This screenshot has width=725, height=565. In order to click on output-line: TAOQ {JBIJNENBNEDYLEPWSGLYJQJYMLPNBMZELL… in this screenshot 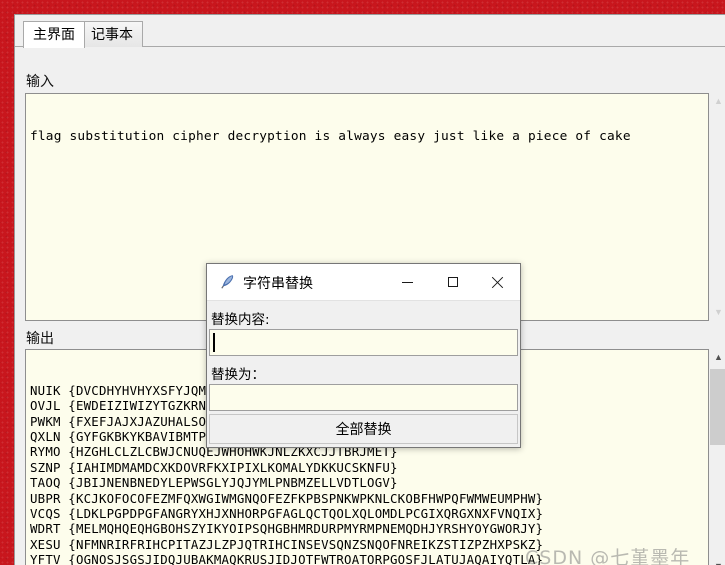, I will do `click(214, 483)`.